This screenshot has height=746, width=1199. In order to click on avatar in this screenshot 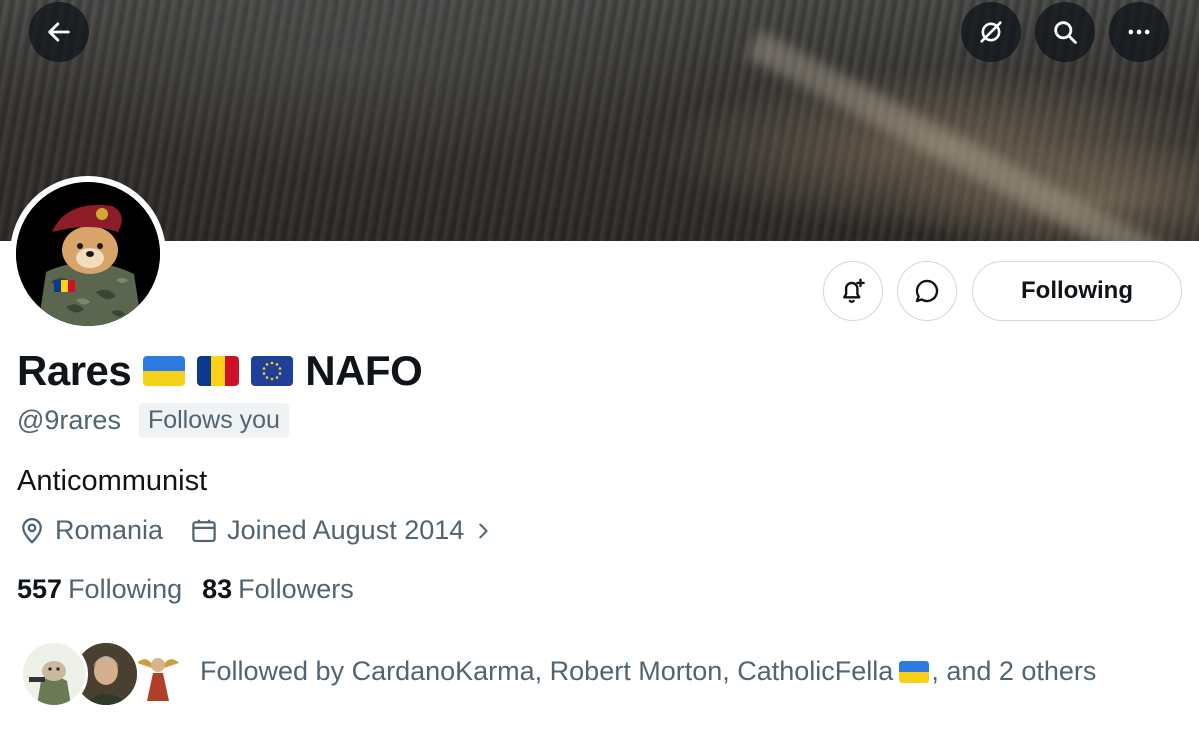, I will do `click(88, 254)`.